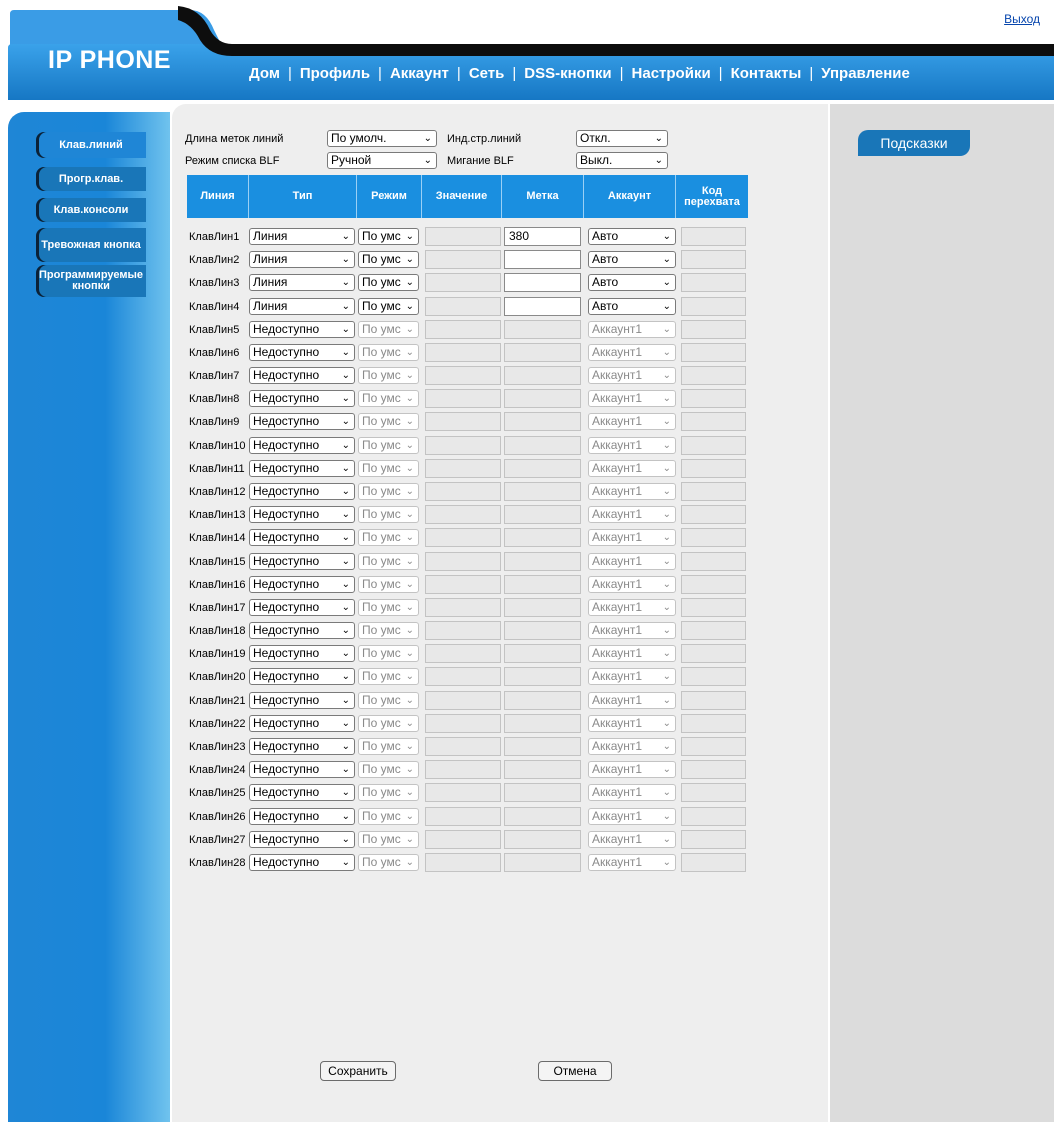 The height and width of the screenshot is (1122, 1054). What do you see at coordinates (91, 245) in the screenshot?
I see `sidebar-item-alarm-button: Тревожная кнопка` at bounding box center [91, 245].